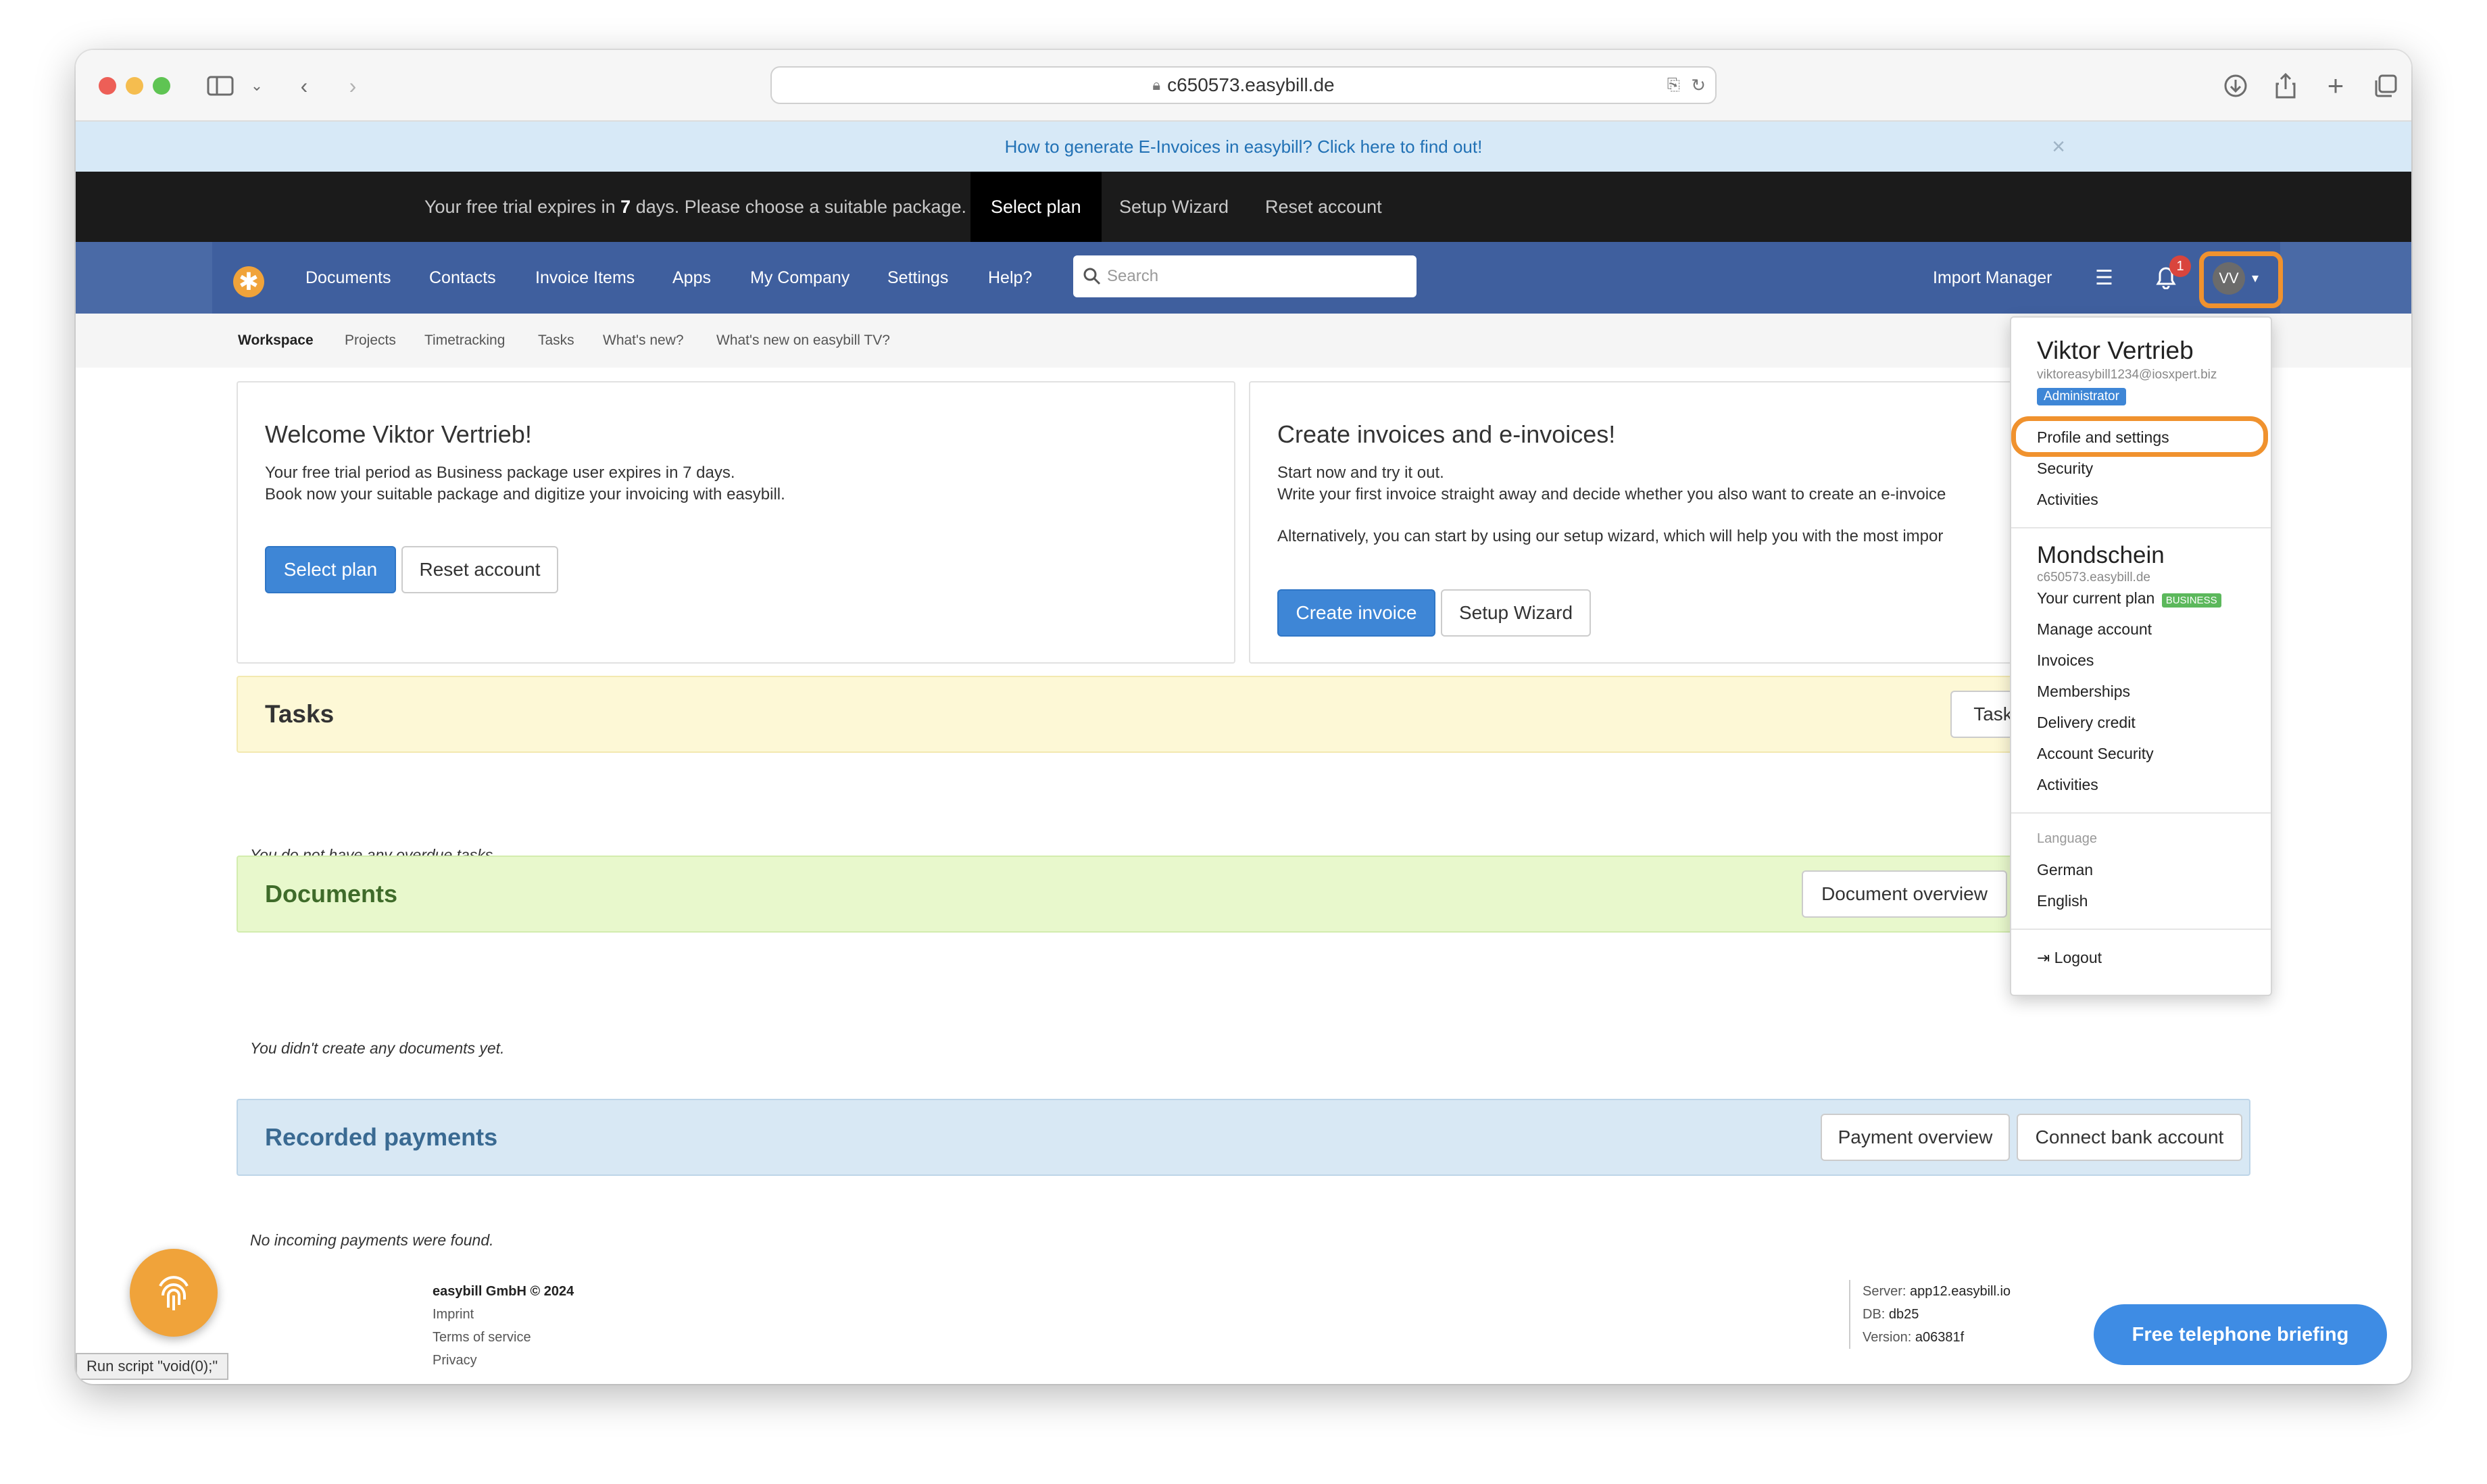 The width and height of the screenshot is (2487, 1484). What do you see at coordinates (503, 1291) in the screenshot?
I see `footer-company: easybill GmbH © 2024` at bounding box center [503, 1291].